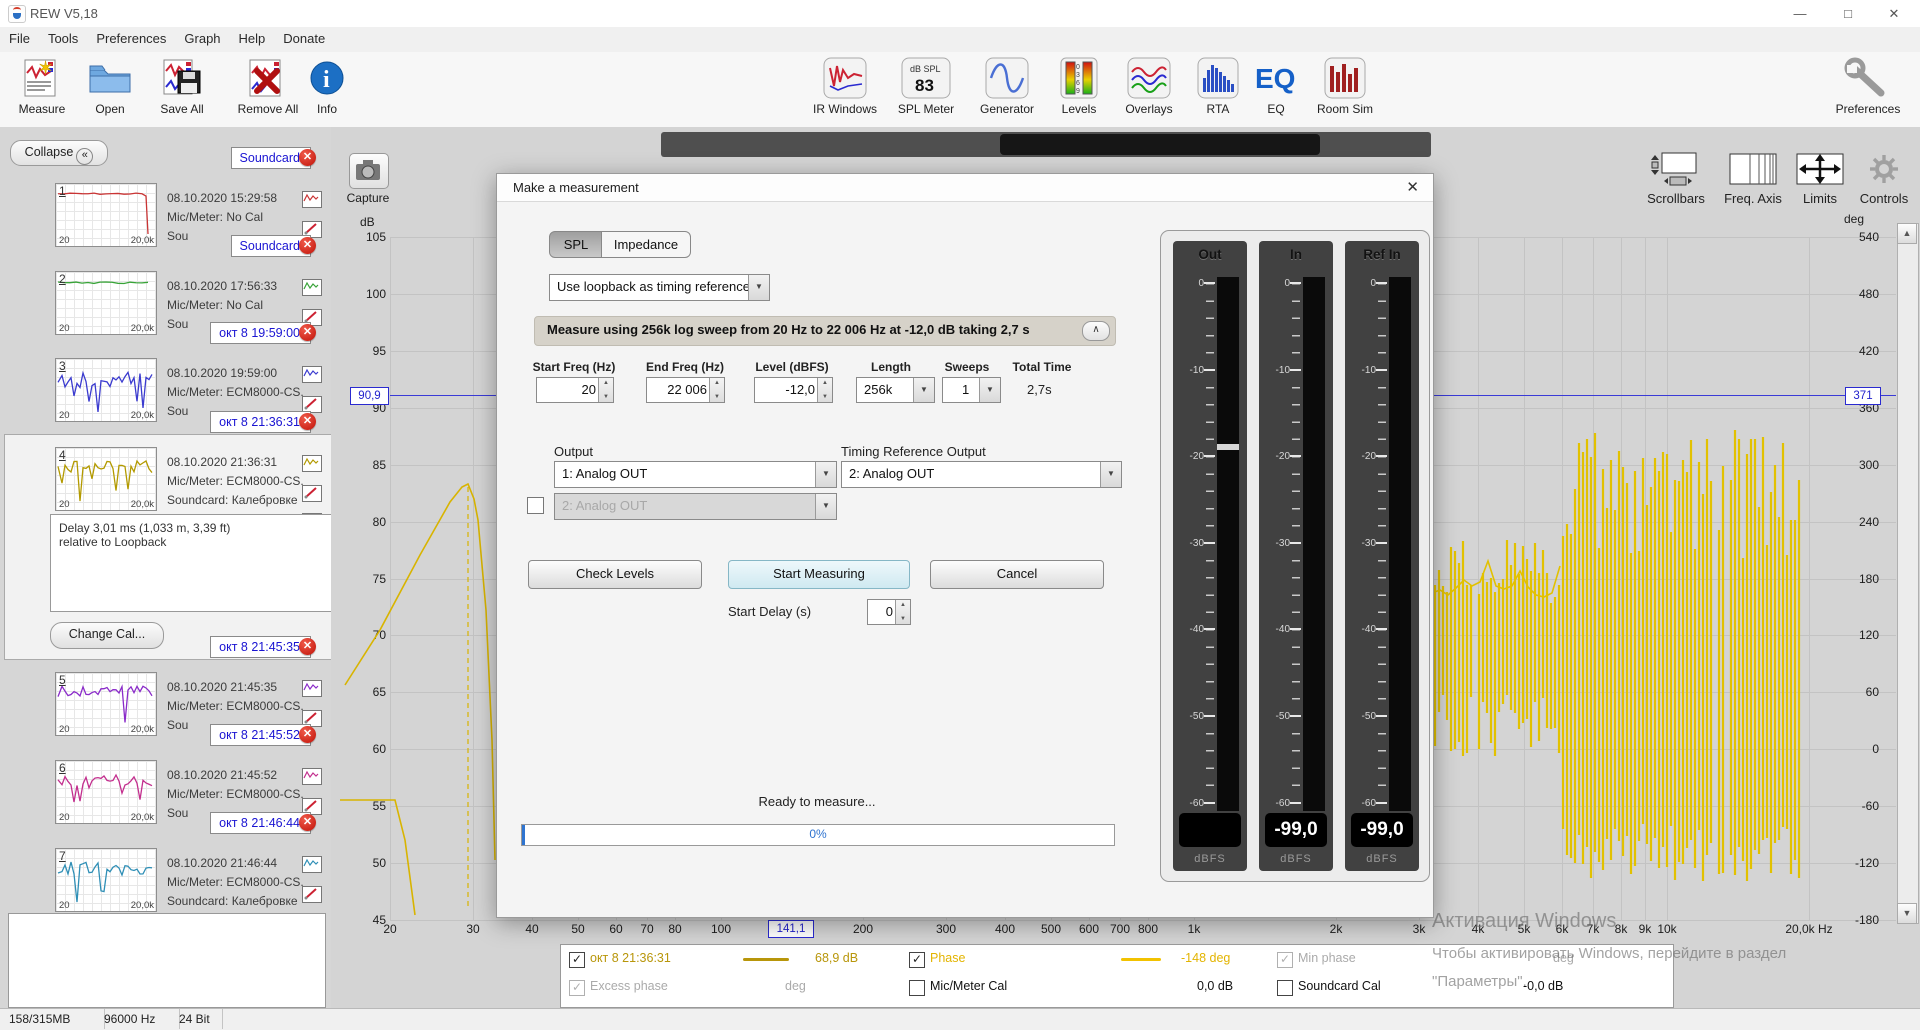 This screenshot has height=1030, width=1920. Describe the element at coordinates (889, 612) in the screenshot. I see `start-delay-input: 0 ▲ ▼` at that location.